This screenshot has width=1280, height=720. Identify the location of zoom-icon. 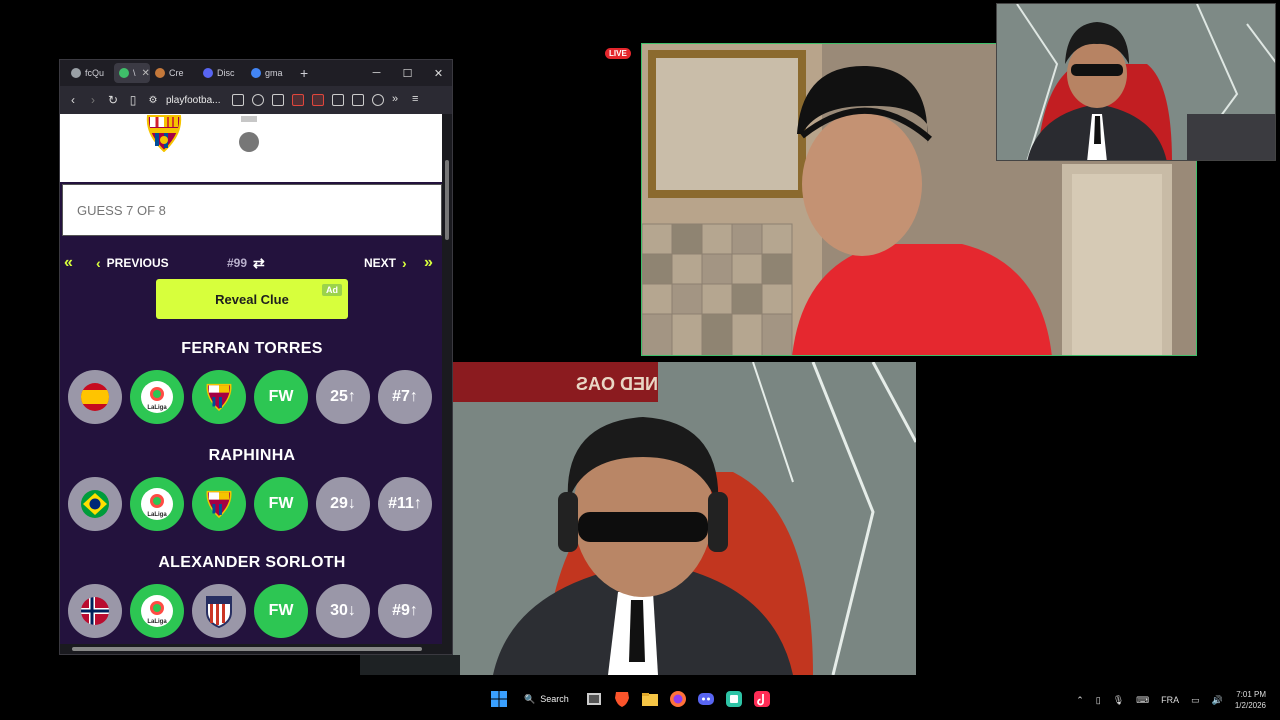
(258, 100).